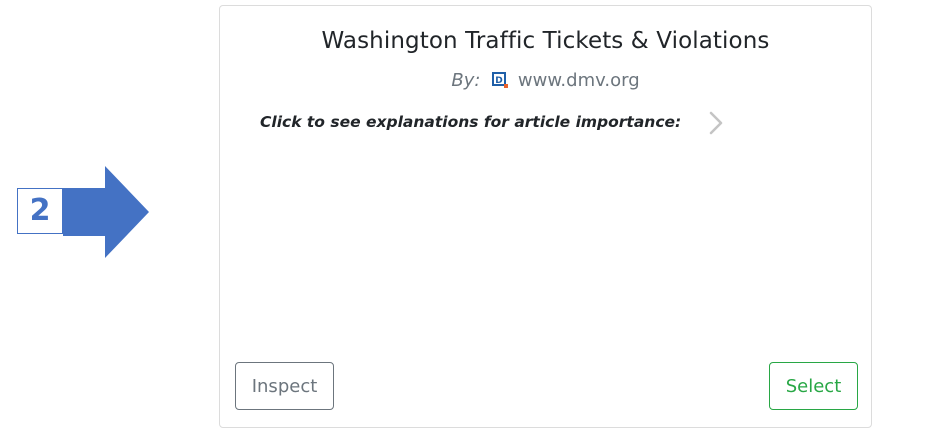 This screenshot has width=928, height=436. I want to click on svg-text: D, so click(498, 81).